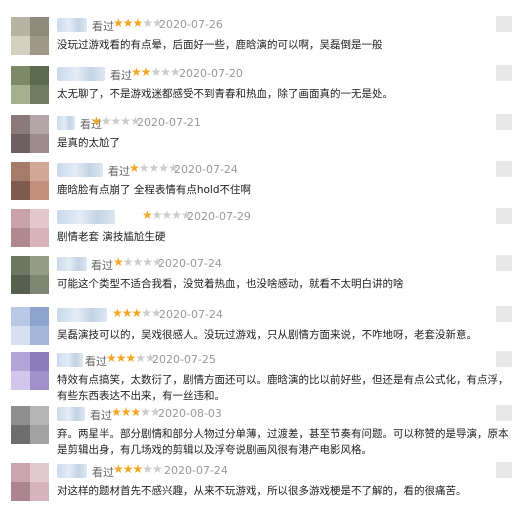 Image resolution: width=522 pixels, height=513 pixels. What do you see at coordinates (111, 237) in the screenshot?
I see `review-text: 剧情老套 演技尴尬生硬` at bounding box center [111, 237].